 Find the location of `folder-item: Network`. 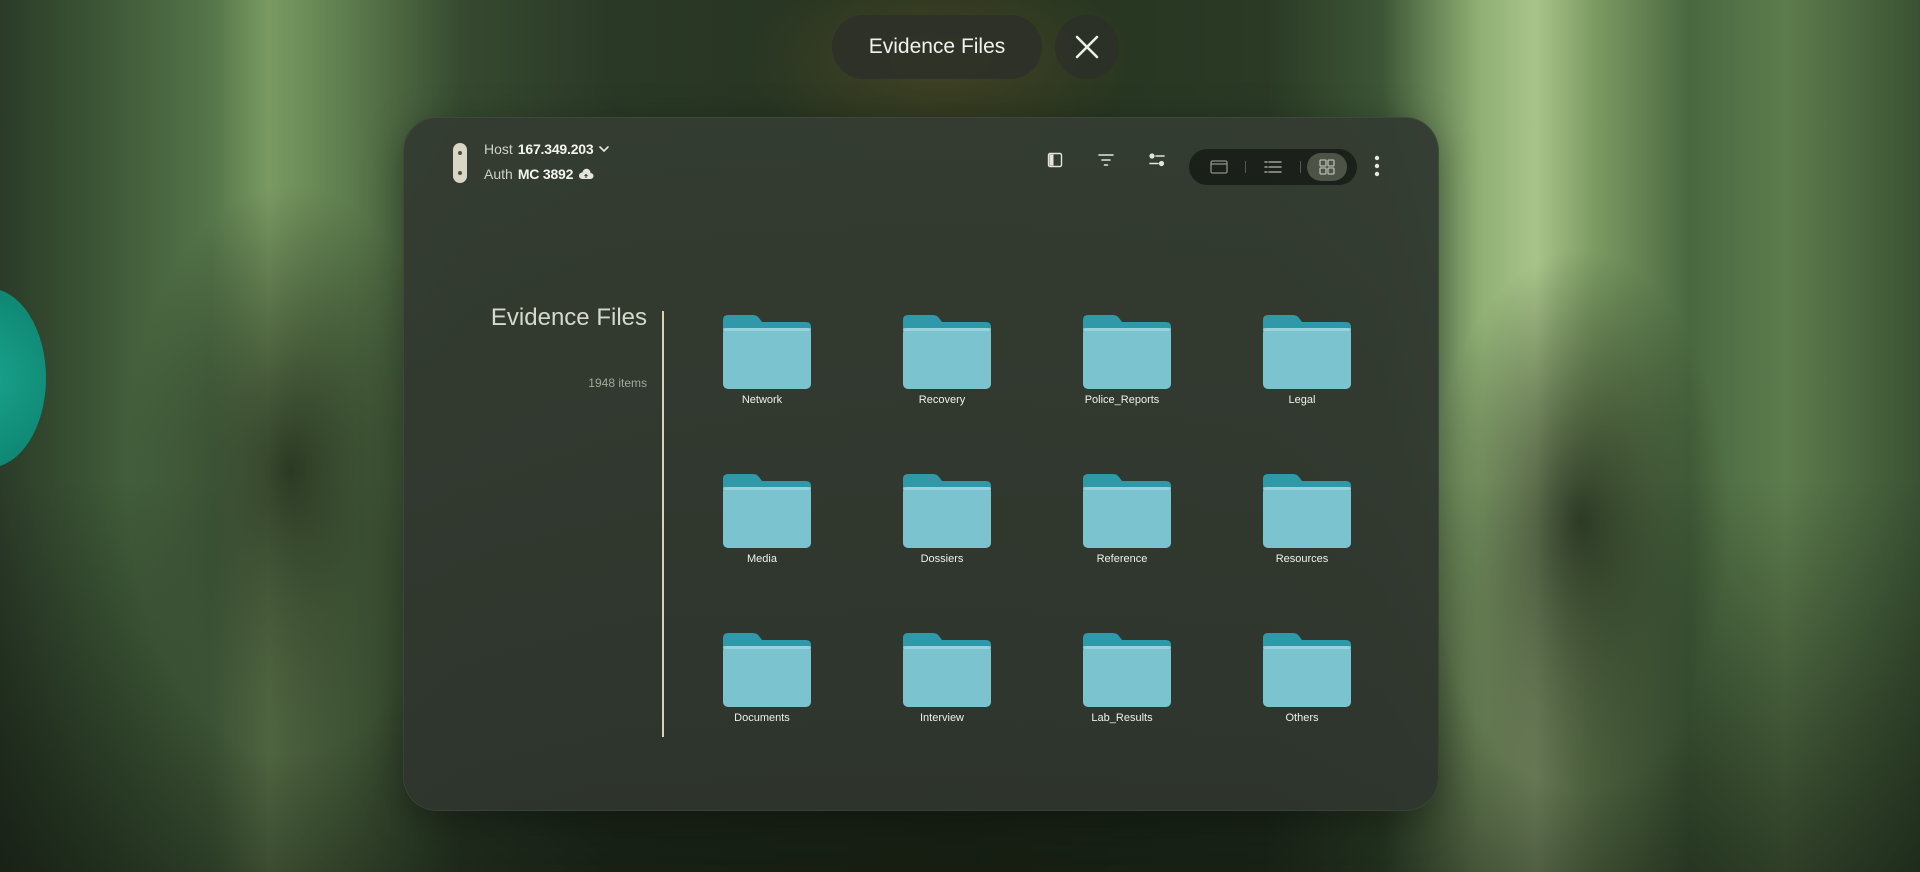

folder-item: Network is located at coordinates (762, 367).